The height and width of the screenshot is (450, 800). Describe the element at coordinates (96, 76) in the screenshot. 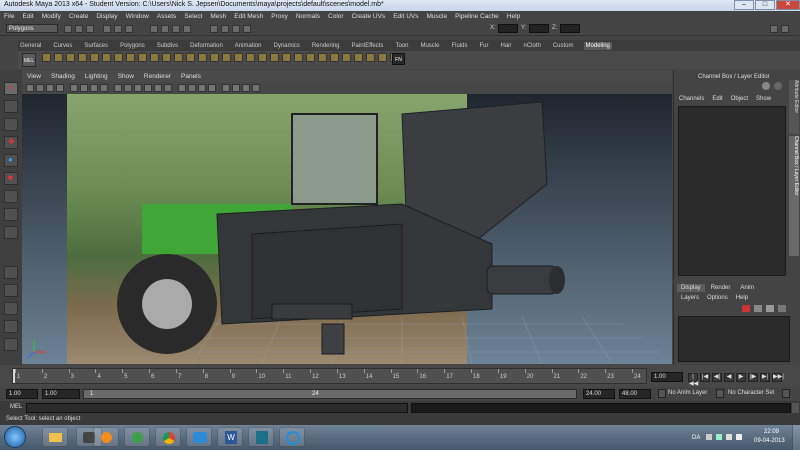

I see `viewport-menu-lighting: Lighting` at that location.